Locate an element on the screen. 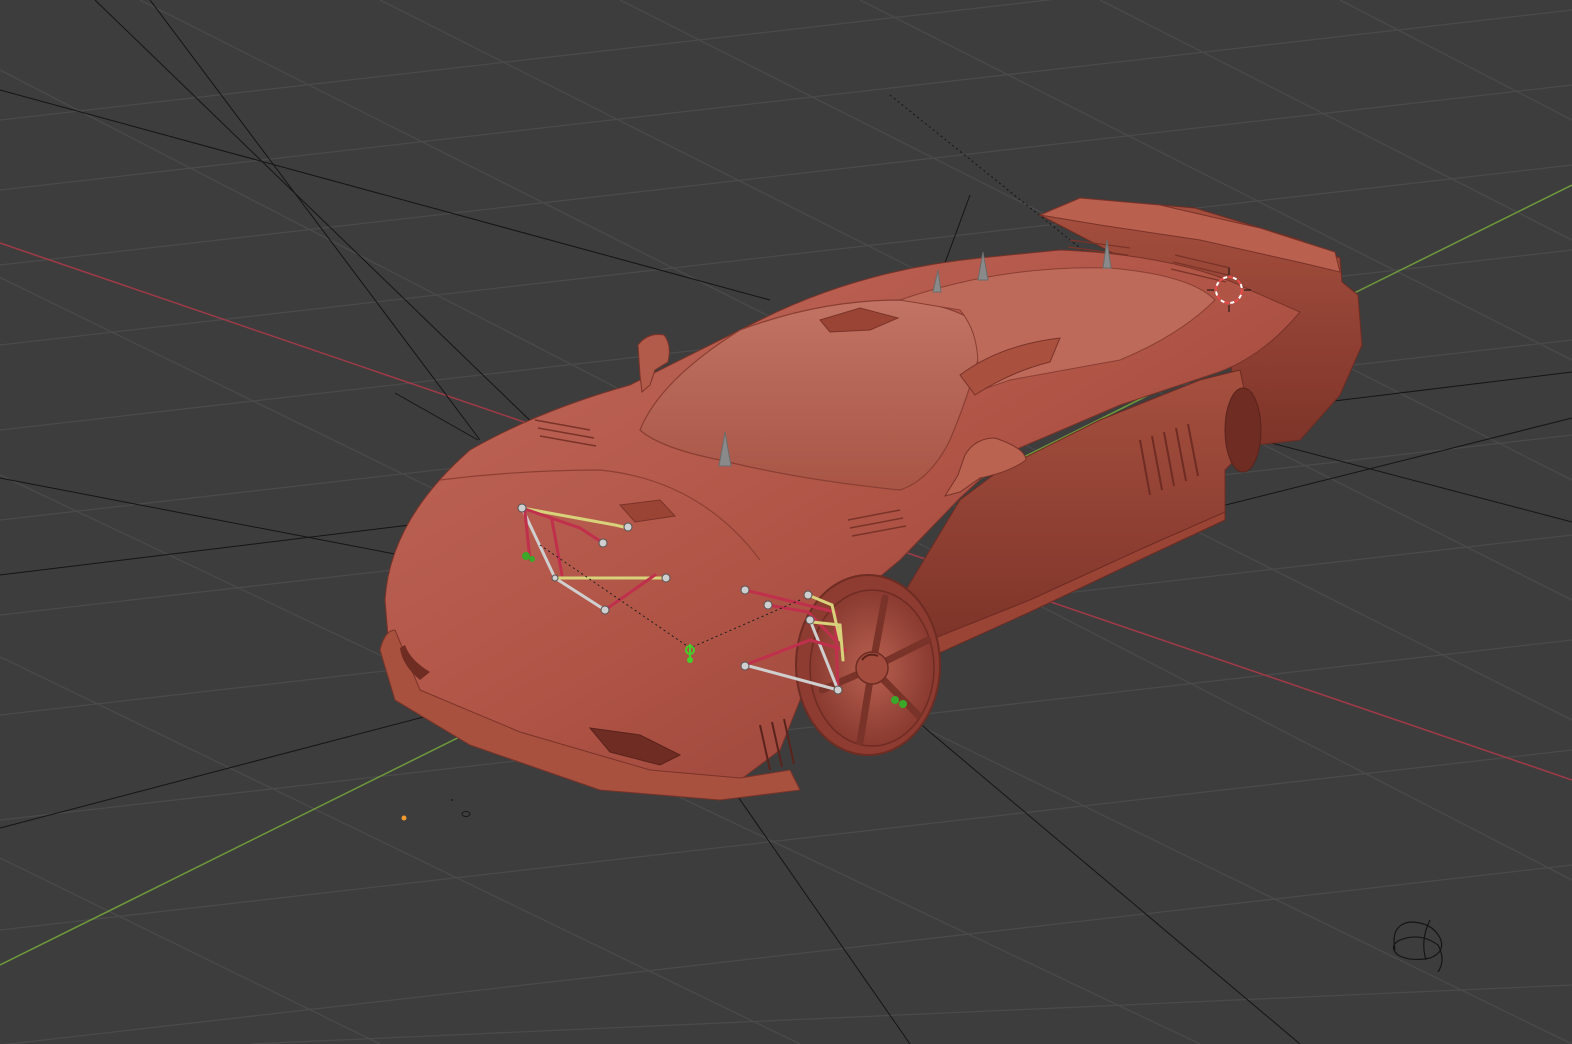 This screenshot has height=1044, width=1572. front-wheel is located at coordinates (868, 665).